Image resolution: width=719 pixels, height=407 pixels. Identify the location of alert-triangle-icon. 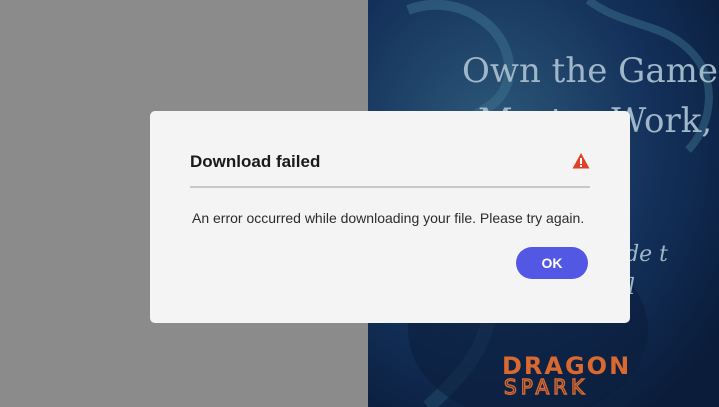
(581, 161).